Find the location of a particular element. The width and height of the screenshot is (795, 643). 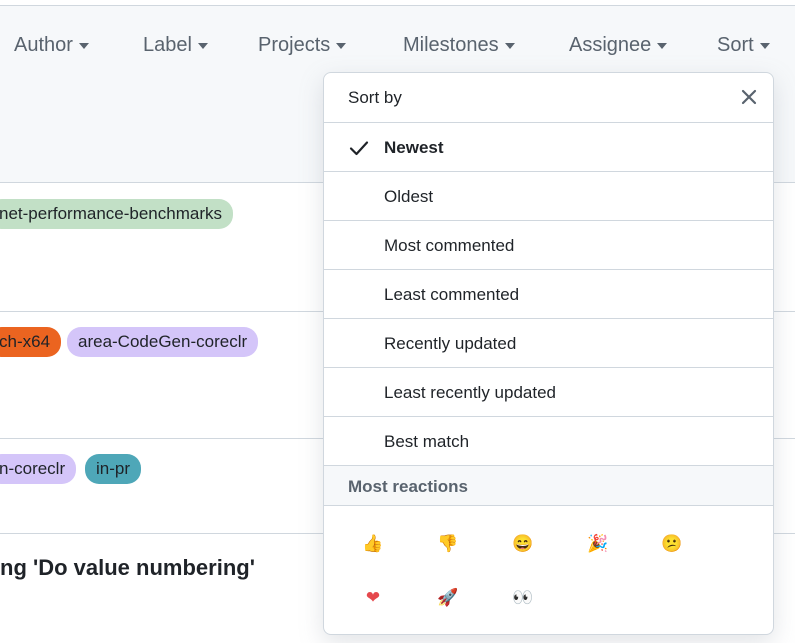

sort-option-label: Best match is located at coordinates (427, 441).